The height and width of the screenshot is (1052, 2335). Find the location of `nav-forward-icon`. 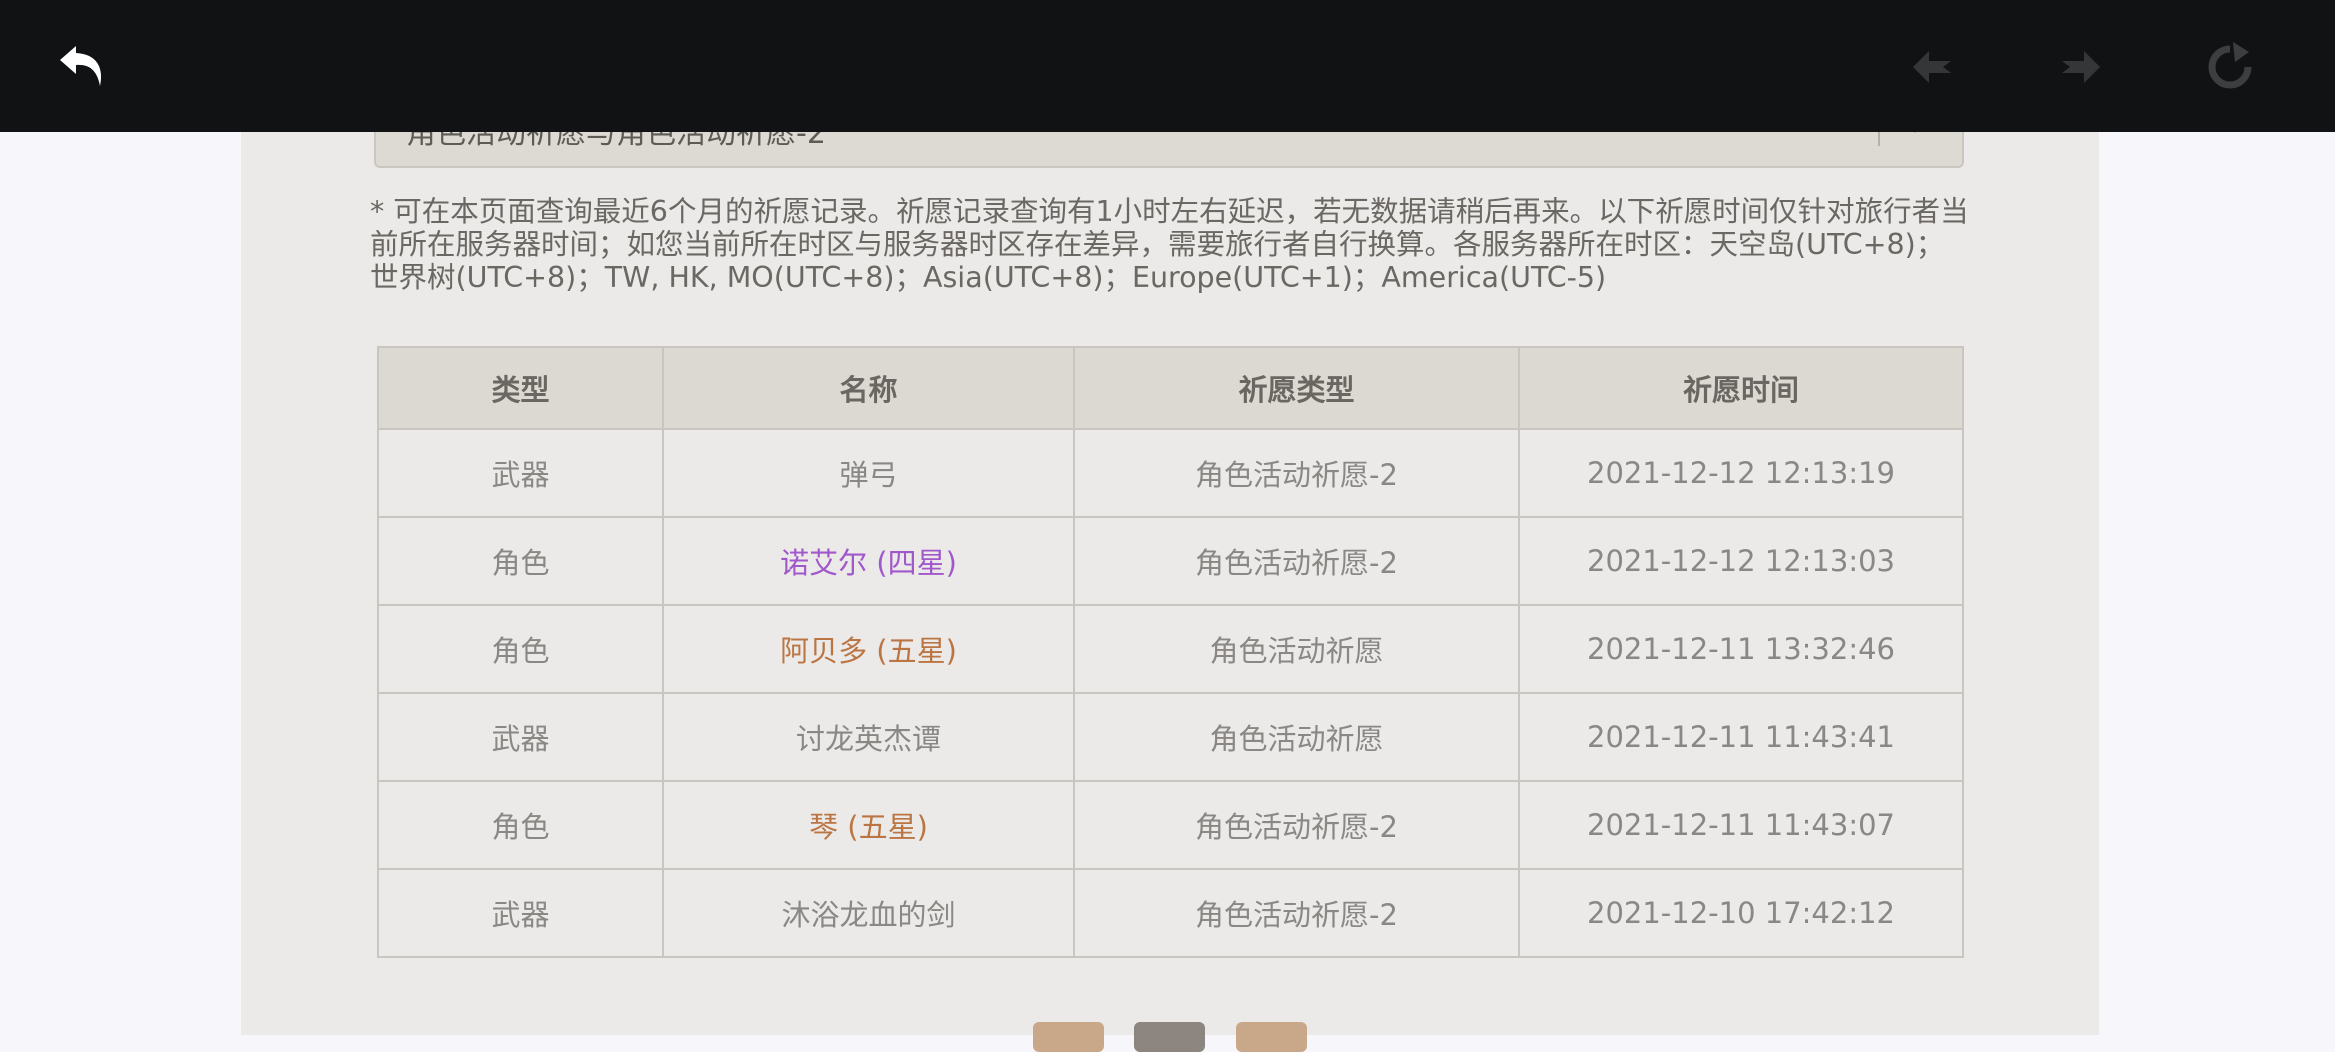

nav-forward-icon is located at coordinates (2081, 67).